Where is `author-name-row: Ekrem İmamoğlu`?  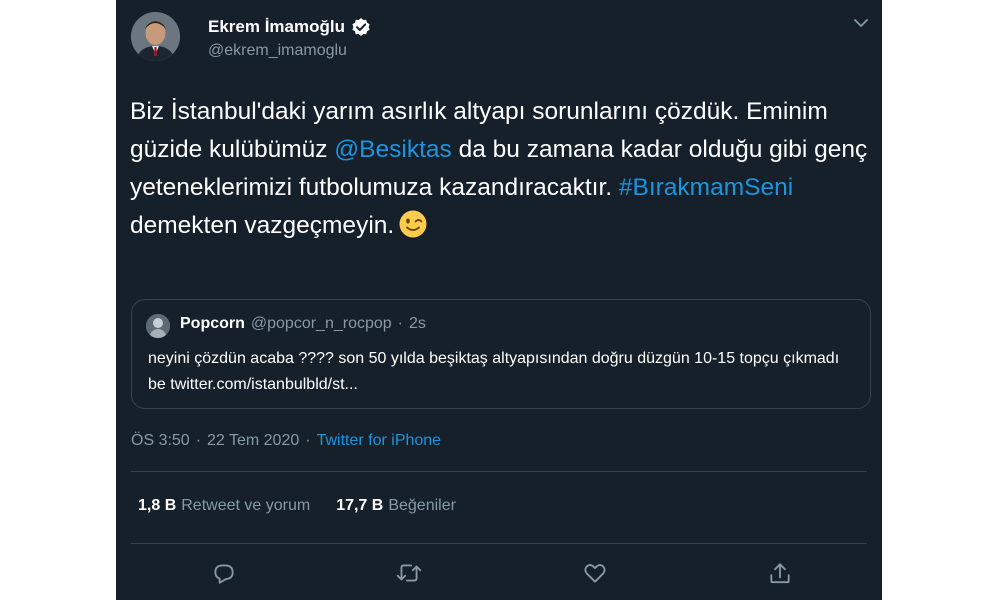 author-name-row: Ekrem İmamoğlu is located at coordinates (289, 27).